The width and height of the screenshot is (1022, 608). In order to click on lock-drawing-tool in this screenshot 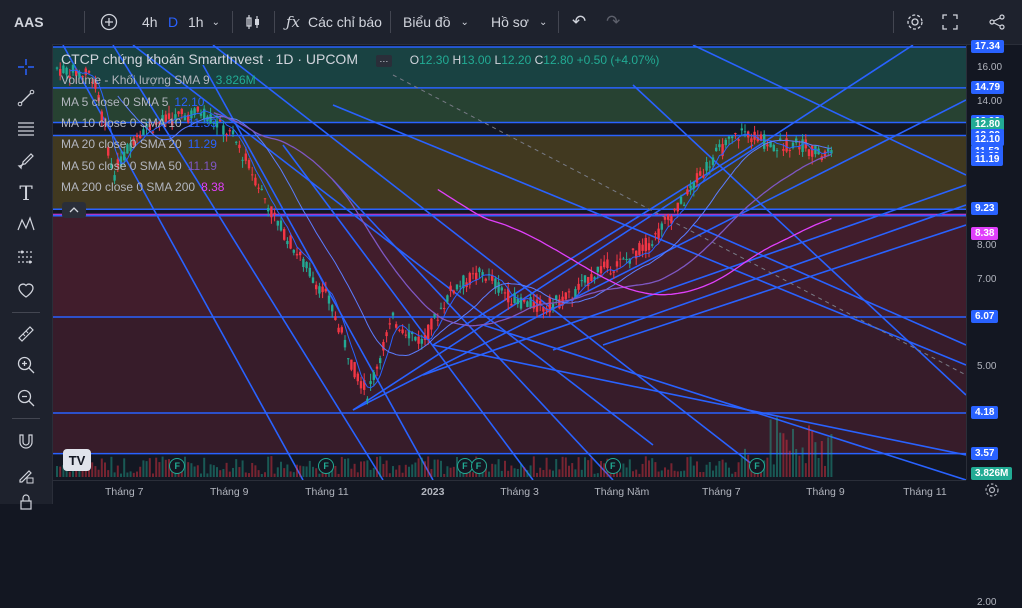, I will do `click(26, 475)`.